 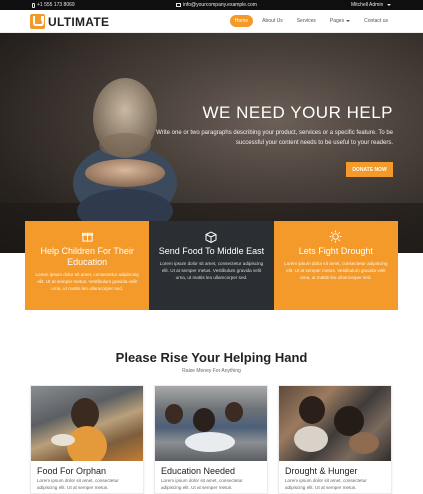 What do you see at coordinates (297, 112) in the screenshot?
I see `hero-title: WE NEED YOUR HELP` at bounding box center [297, 112].